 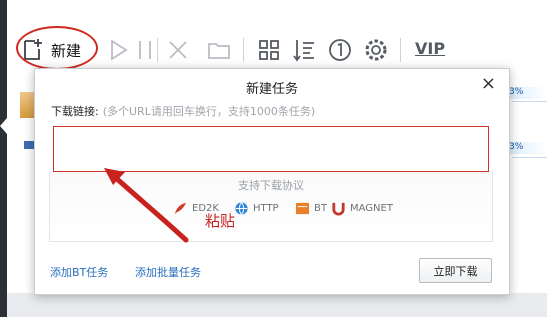 I want to click on protocol-magnet: MAGNET, so click(x=362, y=208).